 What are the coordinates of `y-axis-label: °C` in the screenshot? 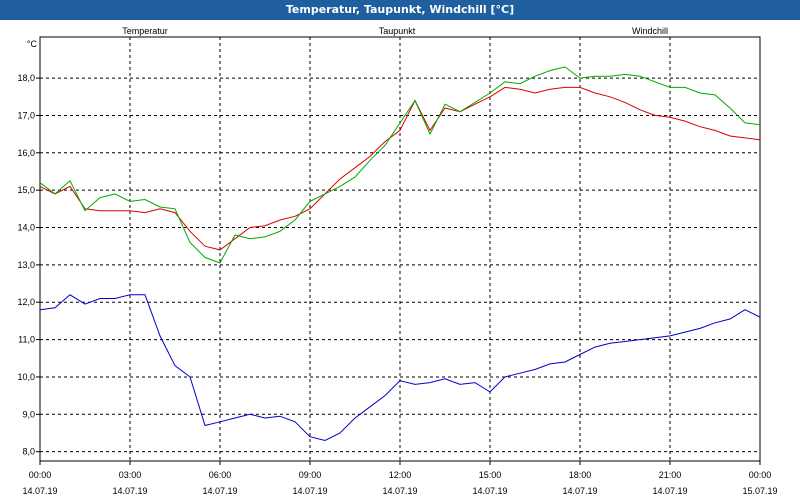 It's located at (32, 44).